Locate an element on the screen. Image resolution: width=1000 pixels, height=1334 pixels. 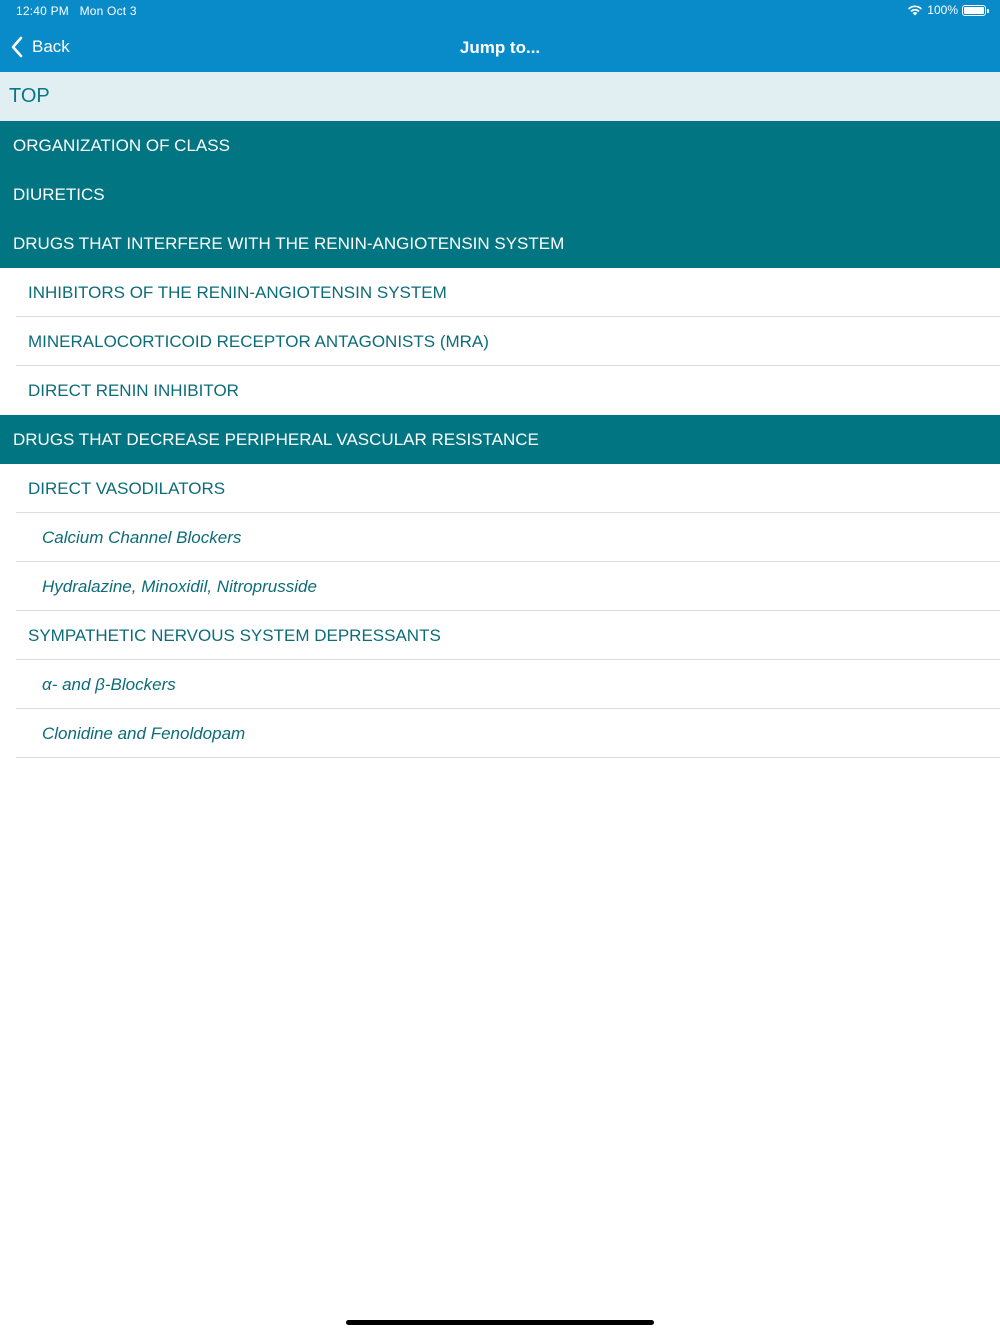
toc-topic: α- and β-Blockers is located at coordinates (500, 684).